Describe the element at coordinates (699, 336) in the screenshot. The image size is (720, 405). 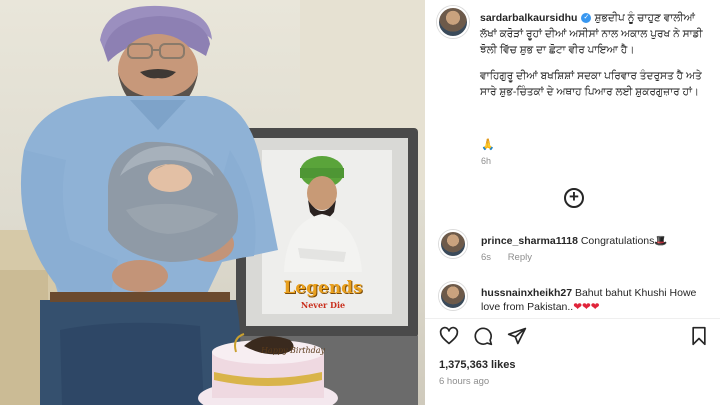
I see `bookmark-icon` at that location.